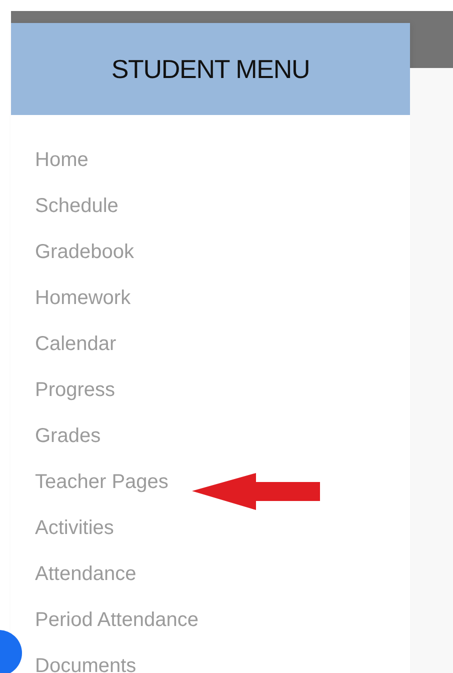  I want to click on menu-link: Schedule, so click(76, 206).